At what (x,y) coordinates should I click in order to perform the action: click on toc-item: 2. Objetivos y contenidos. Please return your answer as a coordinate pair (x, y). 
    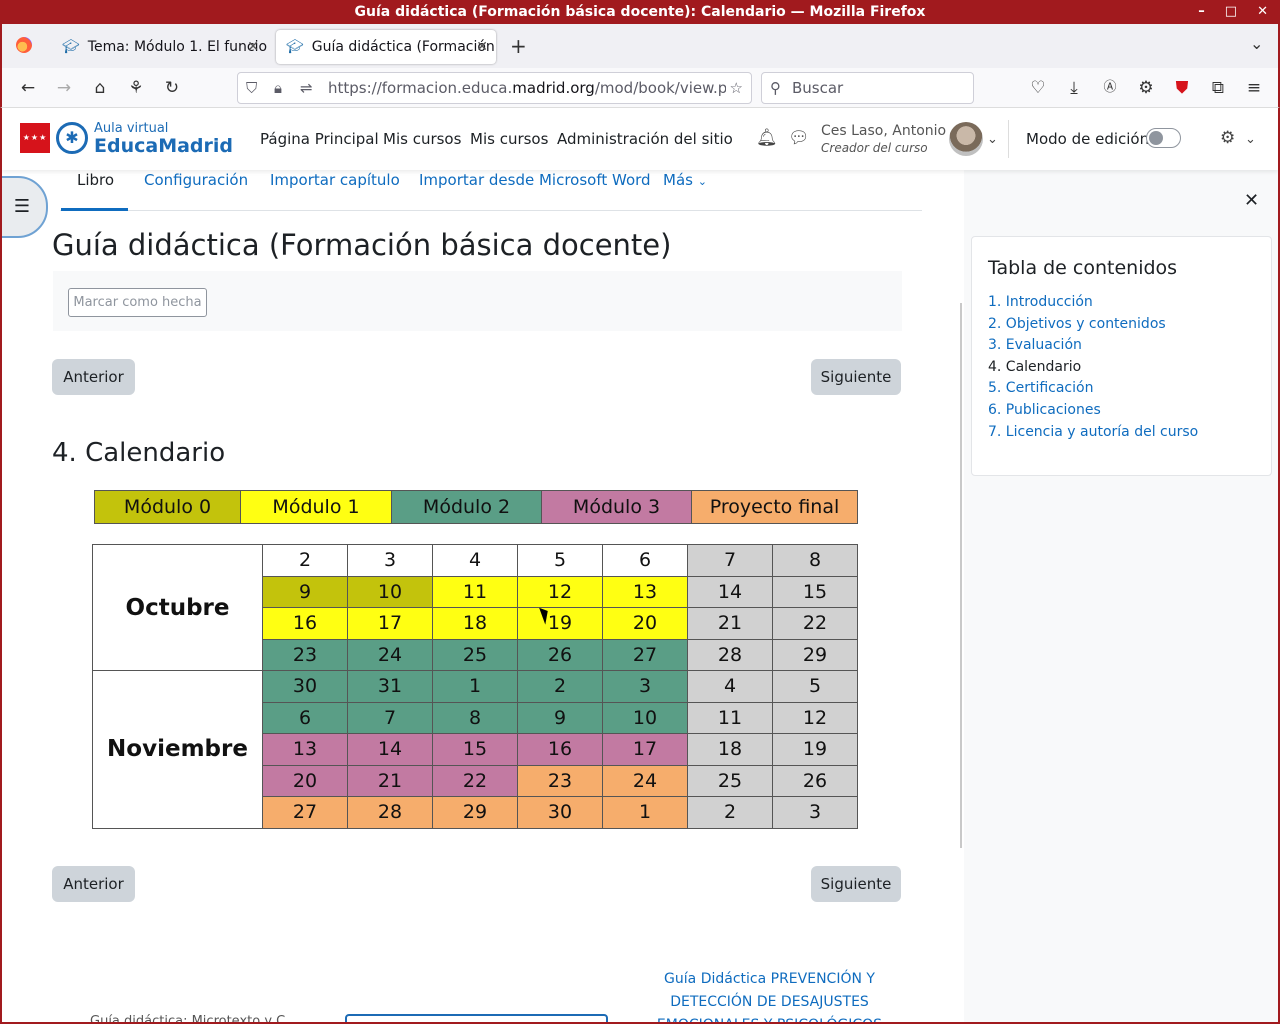
    Looking at the image, I should click on (1077, 324).